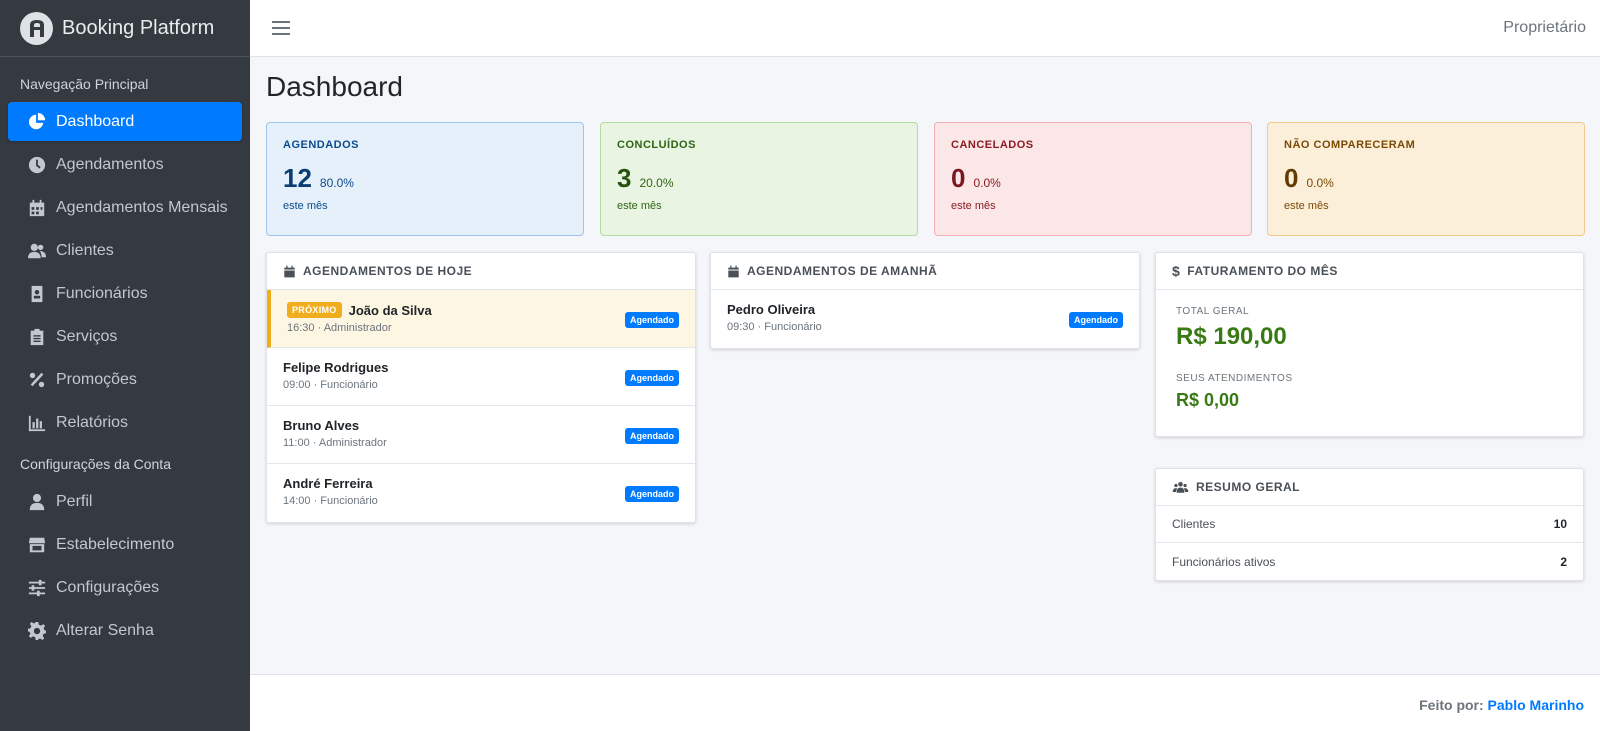  Describe the element at coordinates (1234, 378) in the screenshot. I see `mine-label: SEUS ATENDIMENTOS` at that location.